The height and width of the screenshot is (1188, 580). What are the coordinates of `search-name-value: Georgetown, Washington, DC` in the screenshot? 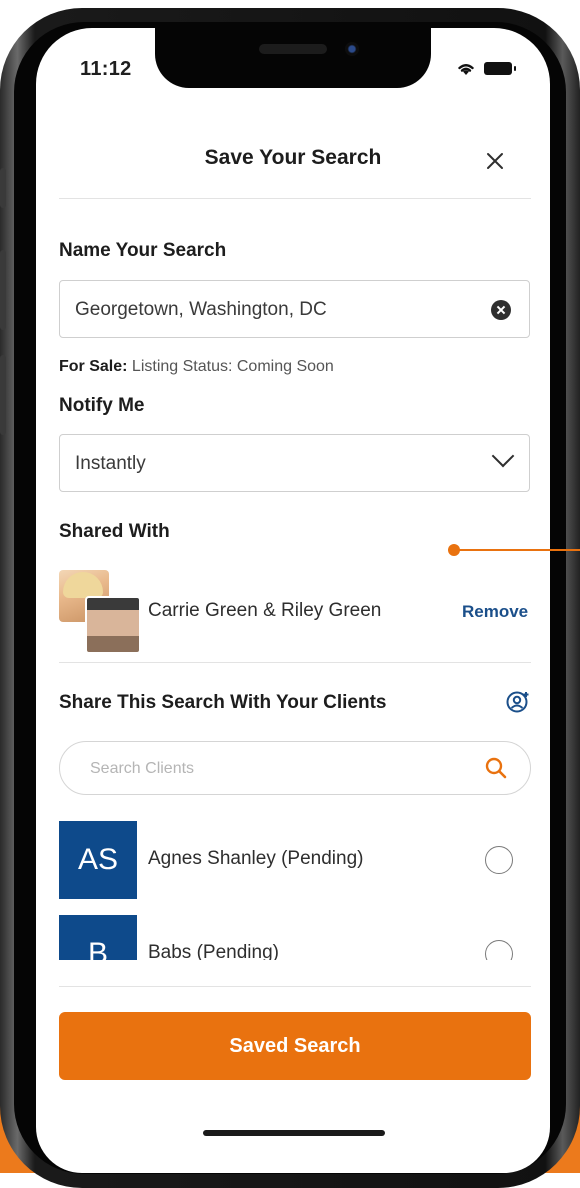 It's located at (201, 309).